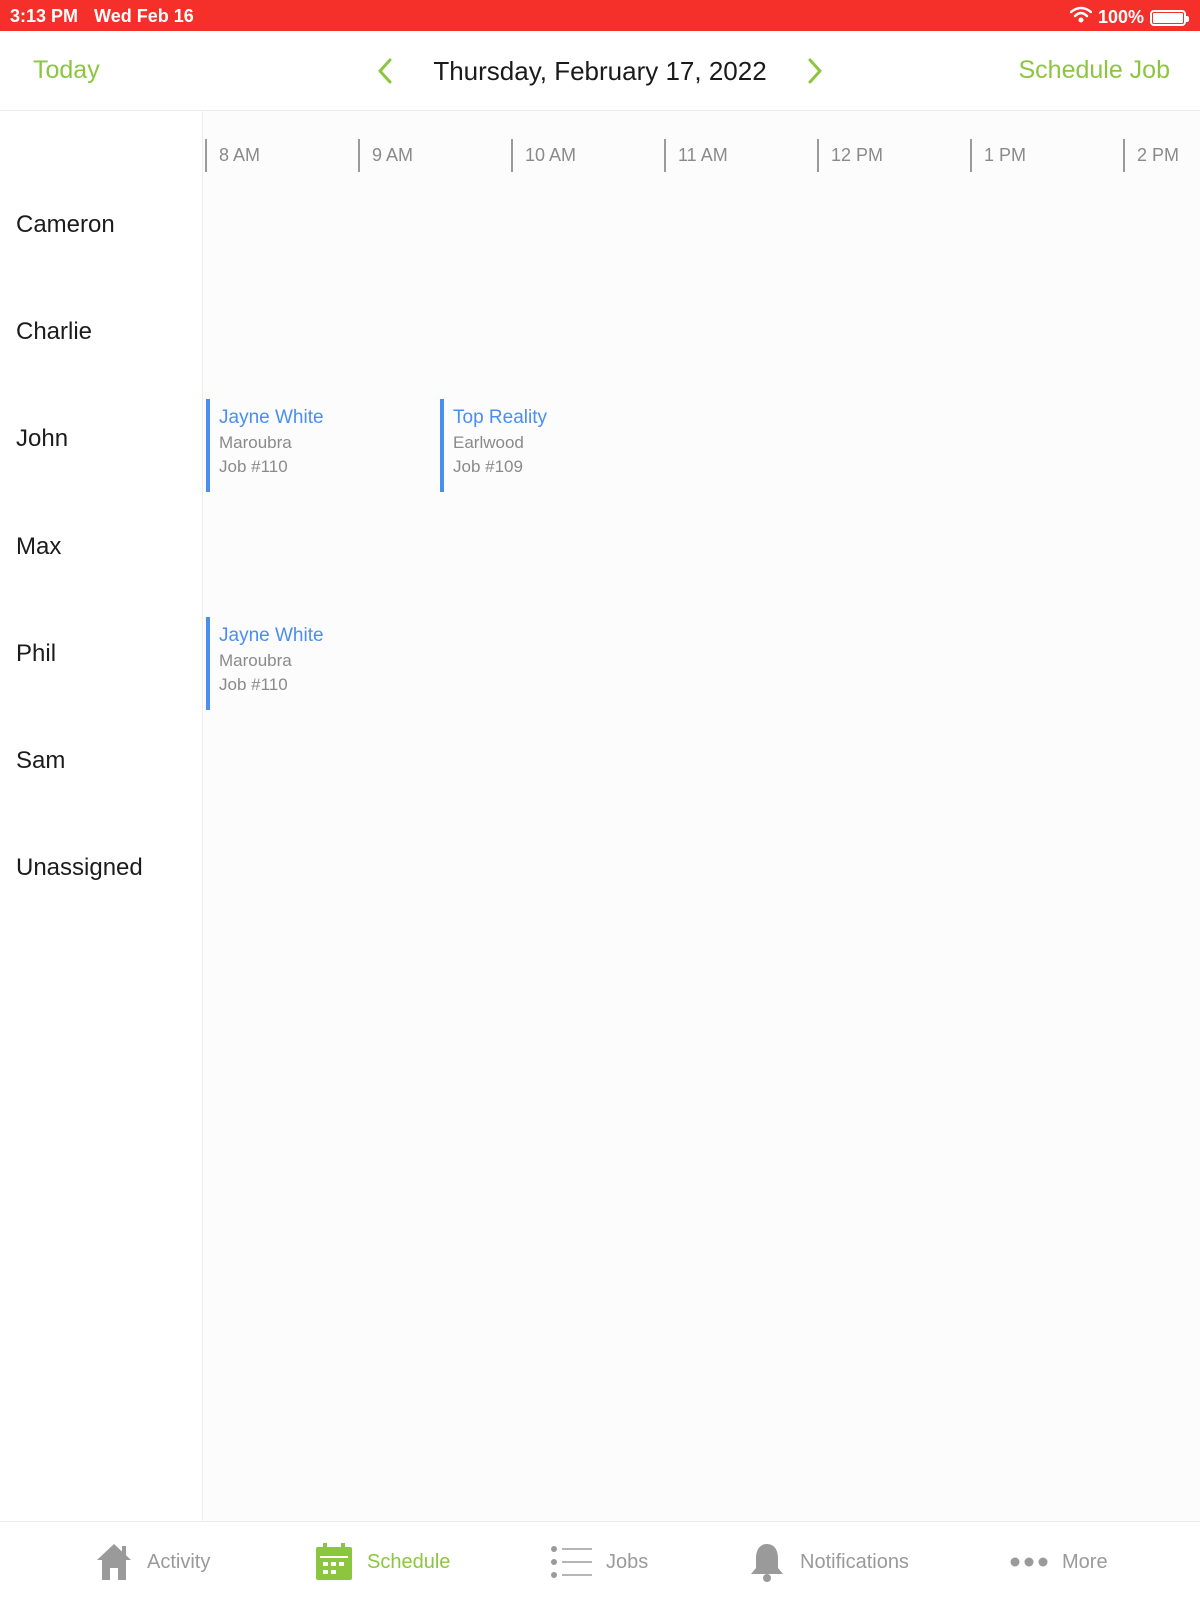  I want to click on ellipsis-icon, so click(1029, 1562).